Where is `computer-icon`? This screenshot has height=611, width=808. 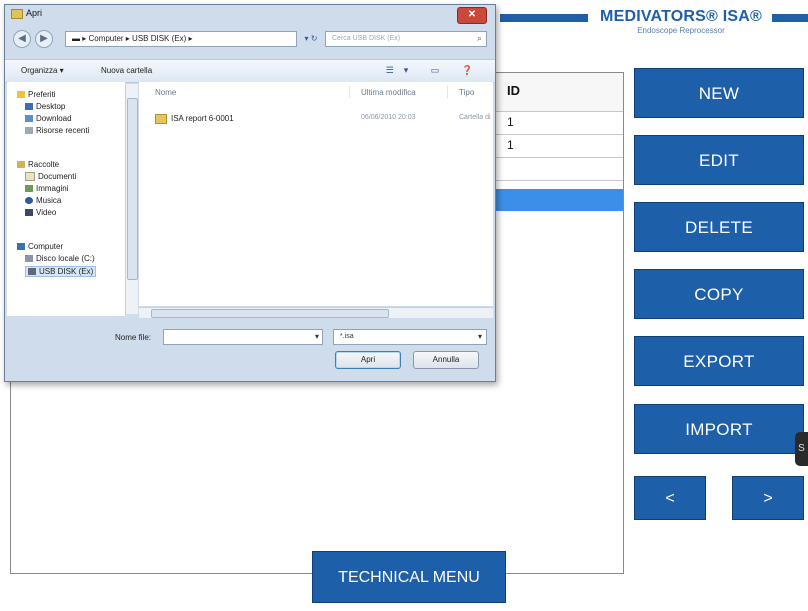 computer-icon is located at coordinates (21, 247).